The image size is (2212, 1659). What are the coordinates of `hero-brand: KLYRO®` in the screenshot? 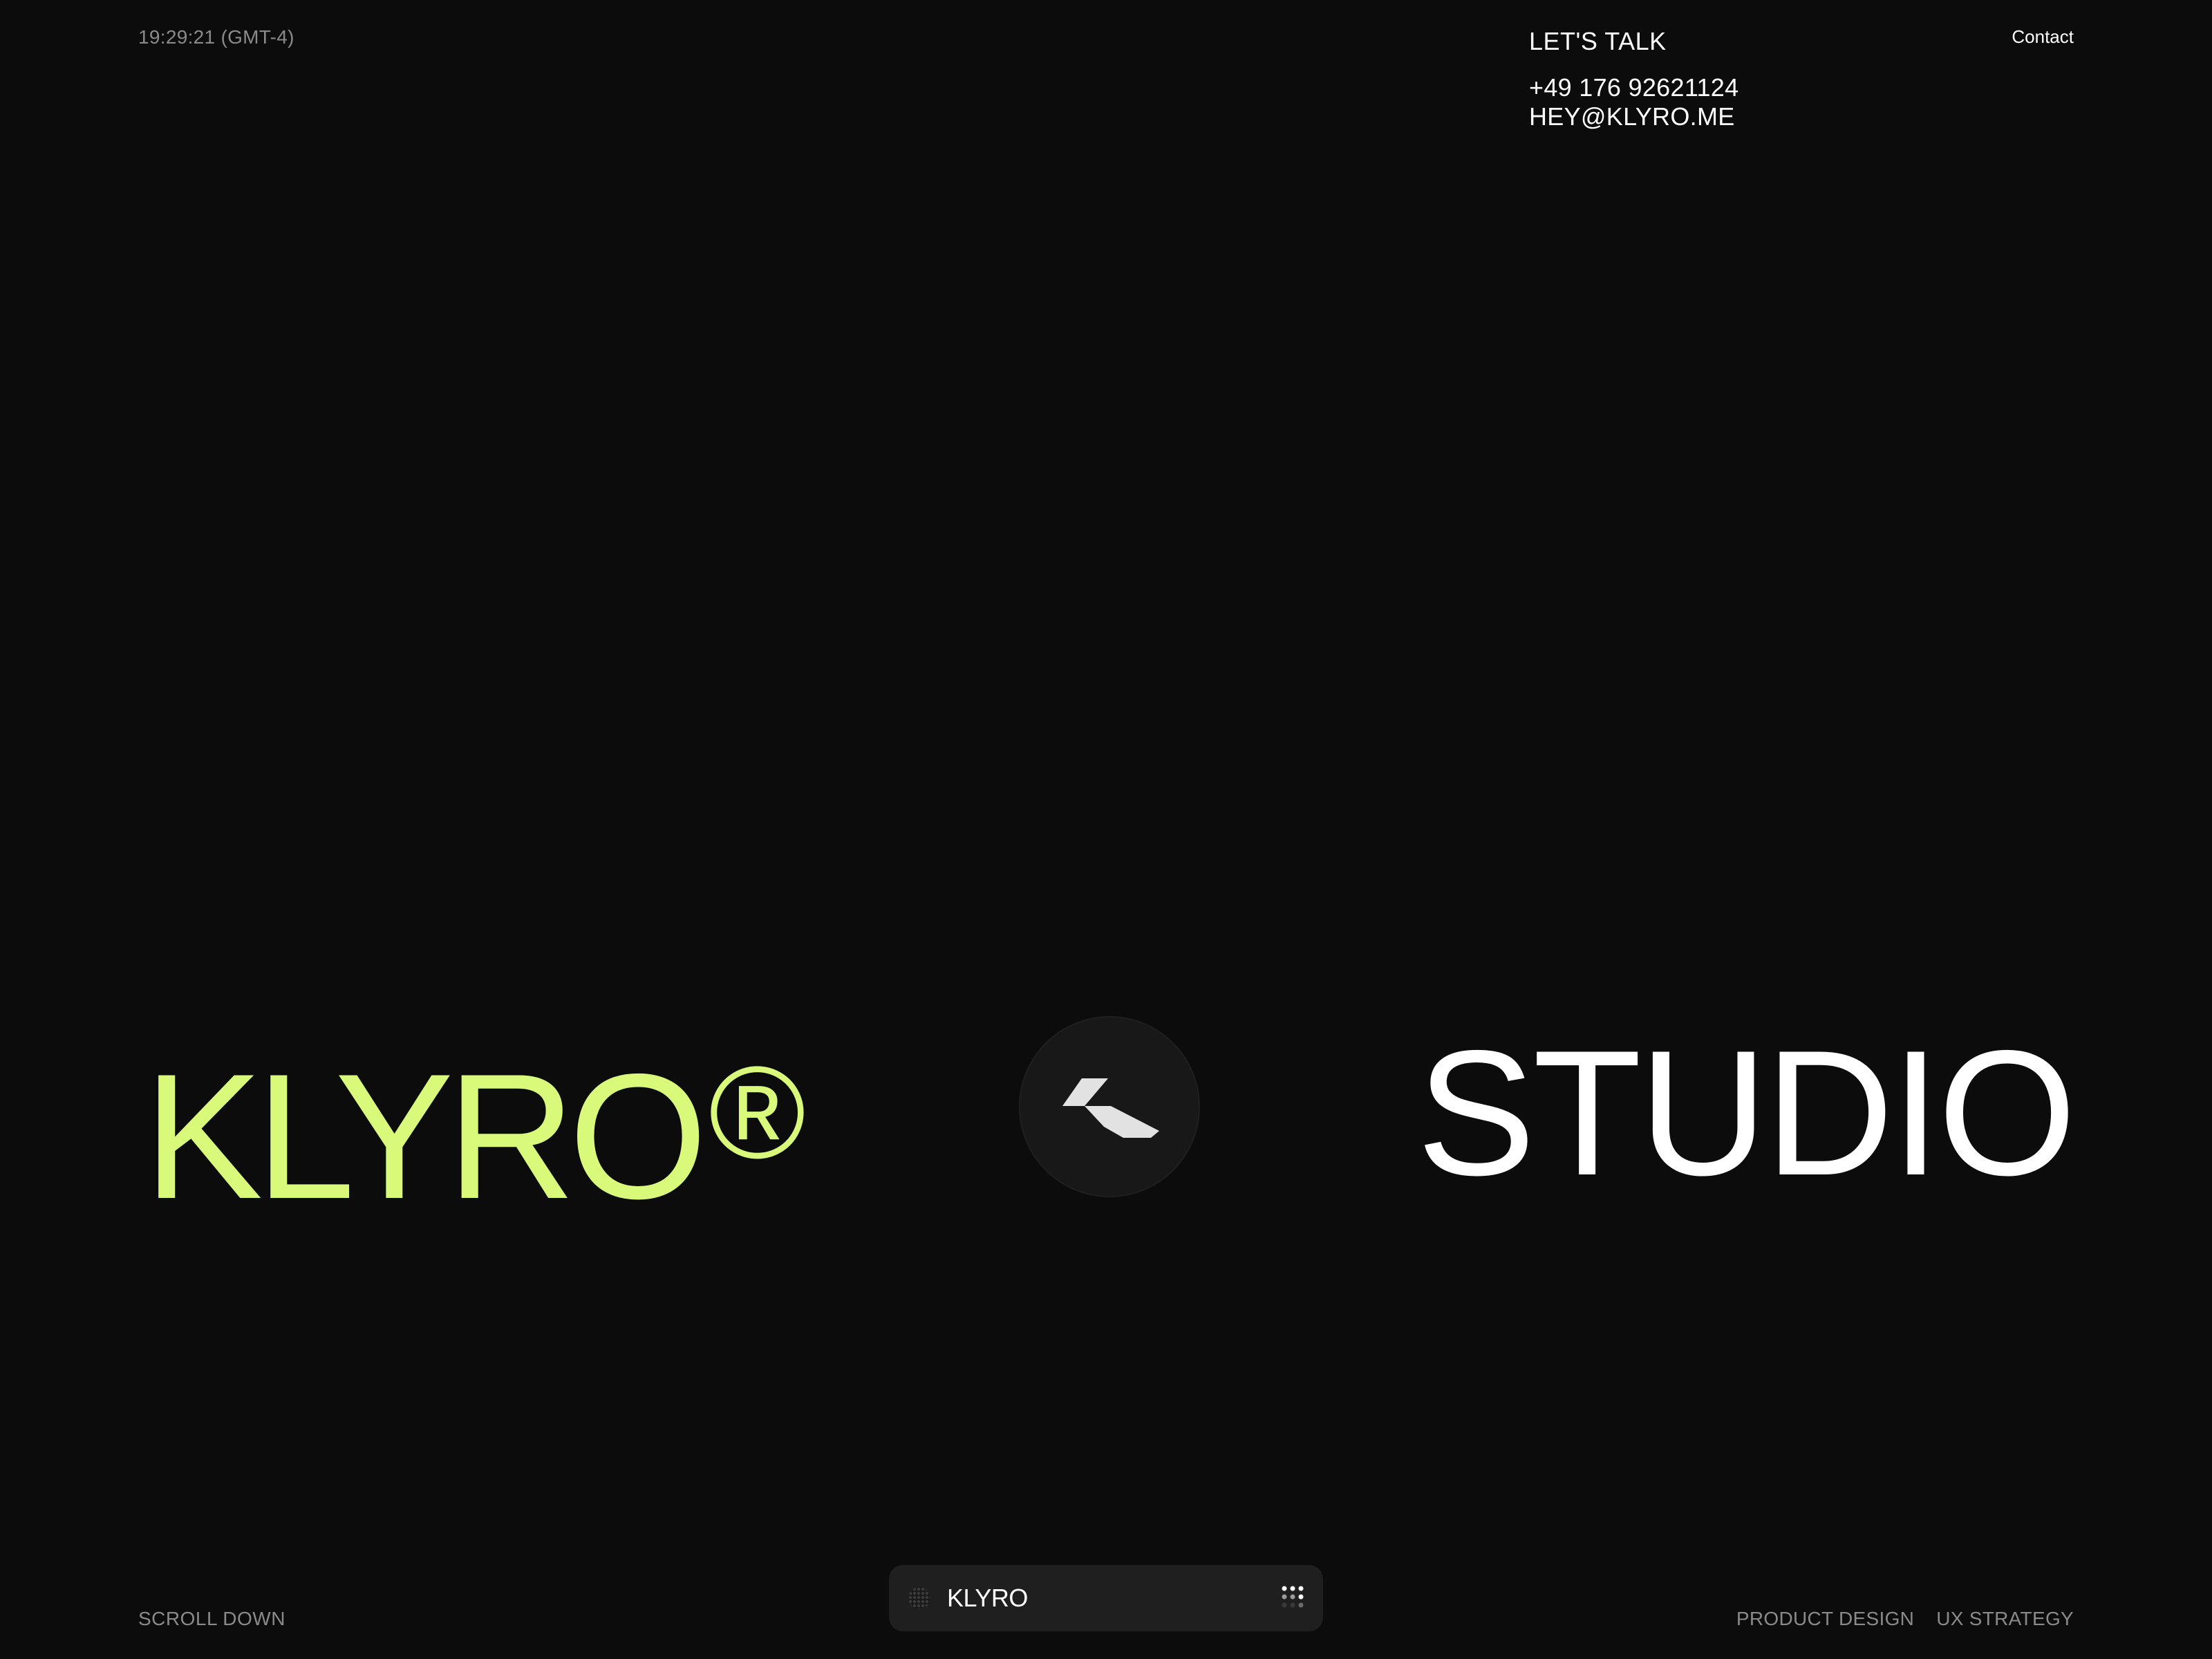 It's located at (475, 1124).